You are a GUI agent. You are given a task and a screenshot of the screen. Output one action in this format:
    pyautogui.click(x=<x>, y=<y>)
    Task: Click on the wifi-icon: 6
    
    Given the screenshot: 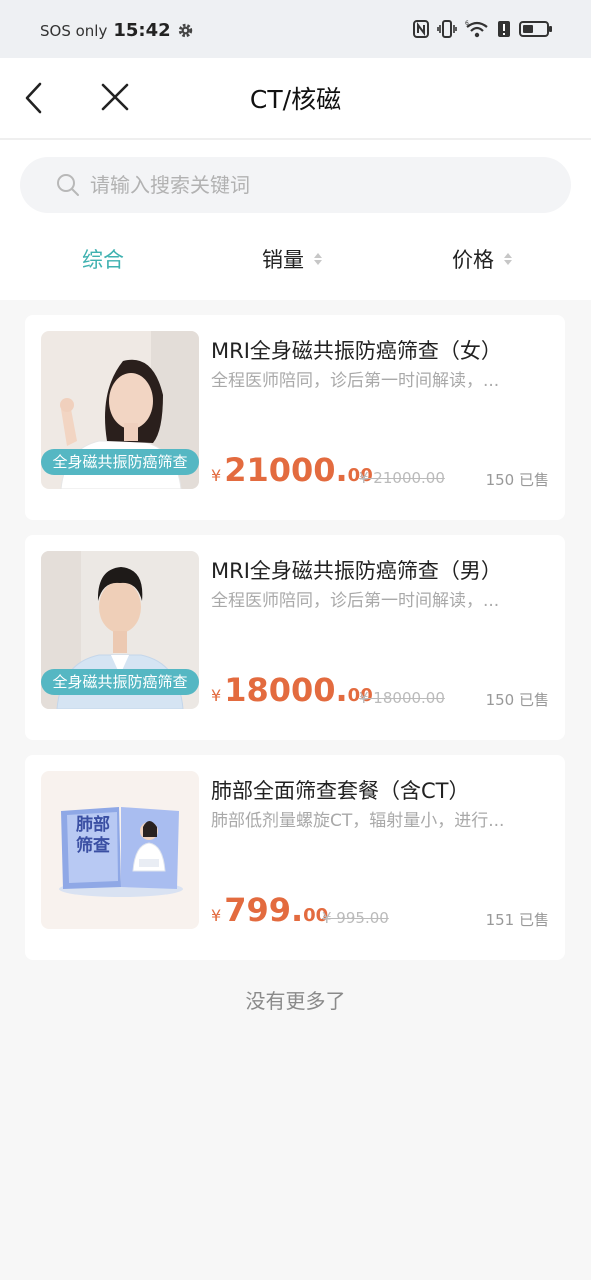 What is the action you would take?
    pyautogui.click(x=476, y=29)
    